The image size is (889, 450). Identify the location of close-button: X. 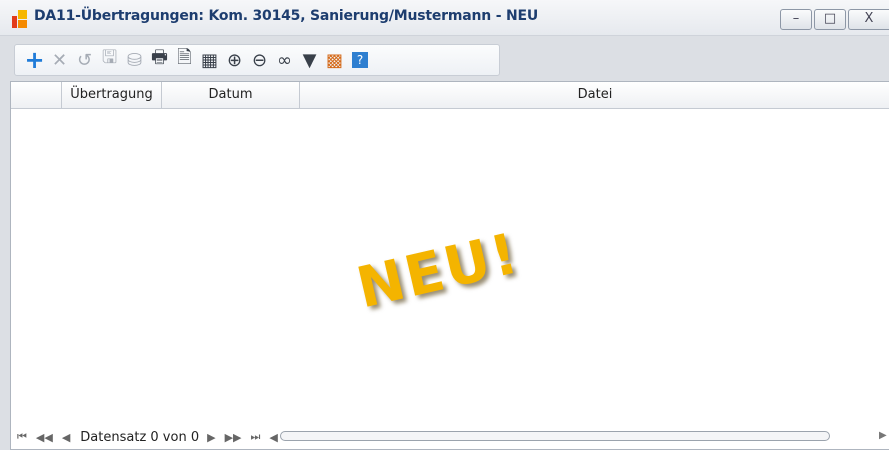
(868, 19).